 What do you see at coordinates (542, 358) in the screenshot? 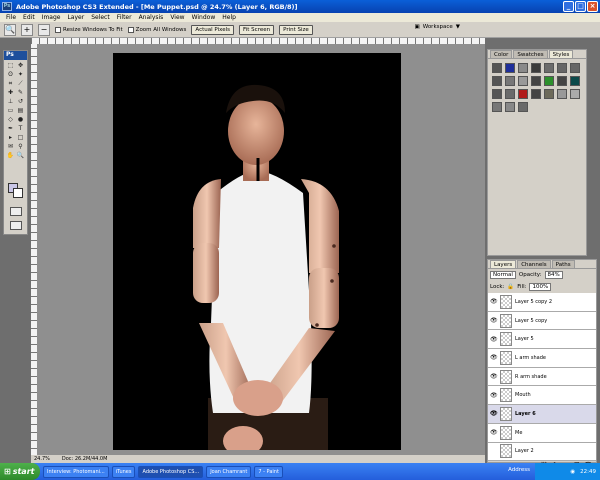
I see `layer-row: 👁 L arm shade` at bounding box center [542, 358].